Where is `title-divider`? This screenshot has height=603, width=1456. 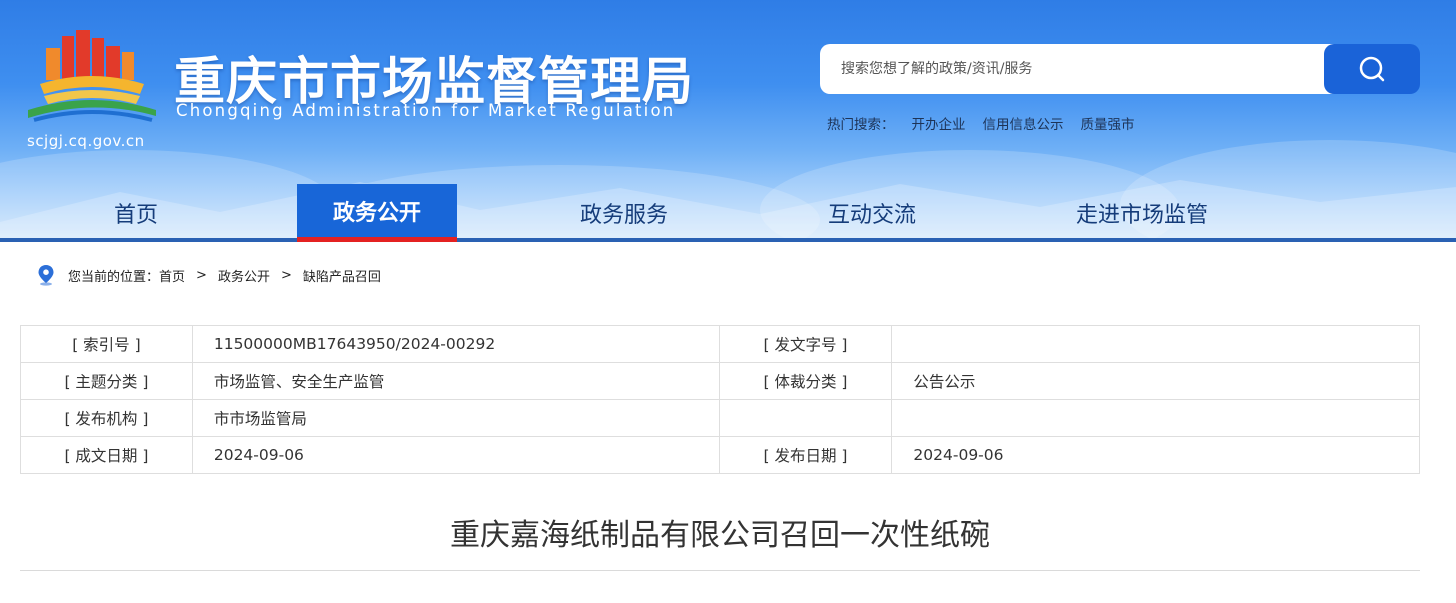
title-divider is located at coordinates (720, 570).